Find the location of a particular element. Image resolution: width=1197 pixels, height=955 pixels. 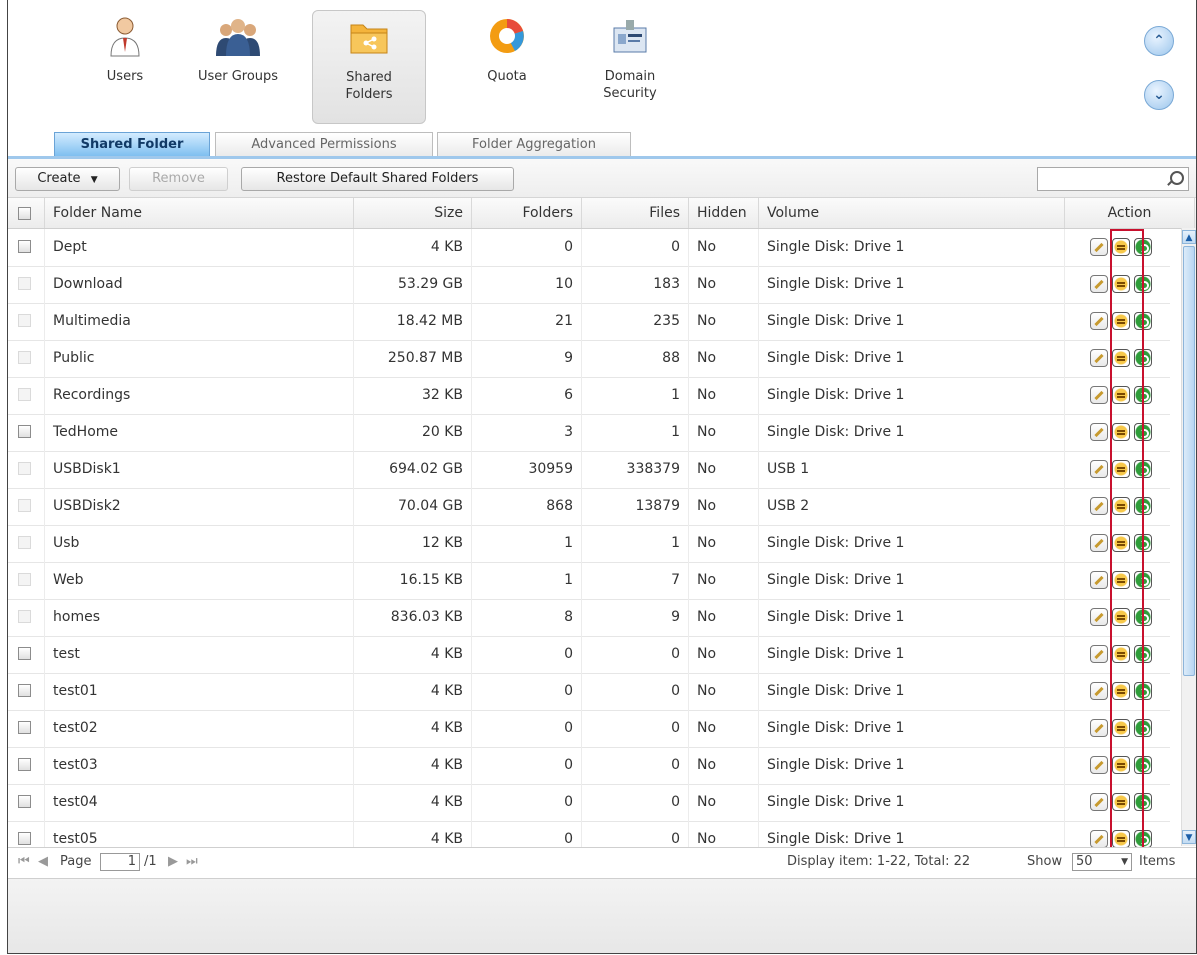

search-input is located at coordinates (1104, 178).